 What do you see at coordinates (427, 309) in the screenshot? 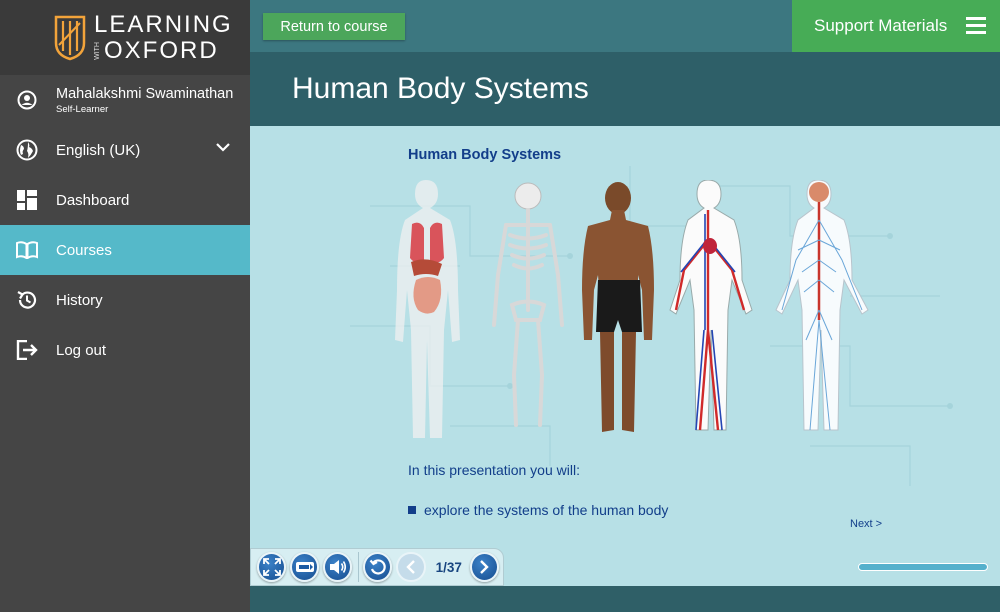
I see `organs-figure` at bounding box center [427, 309].